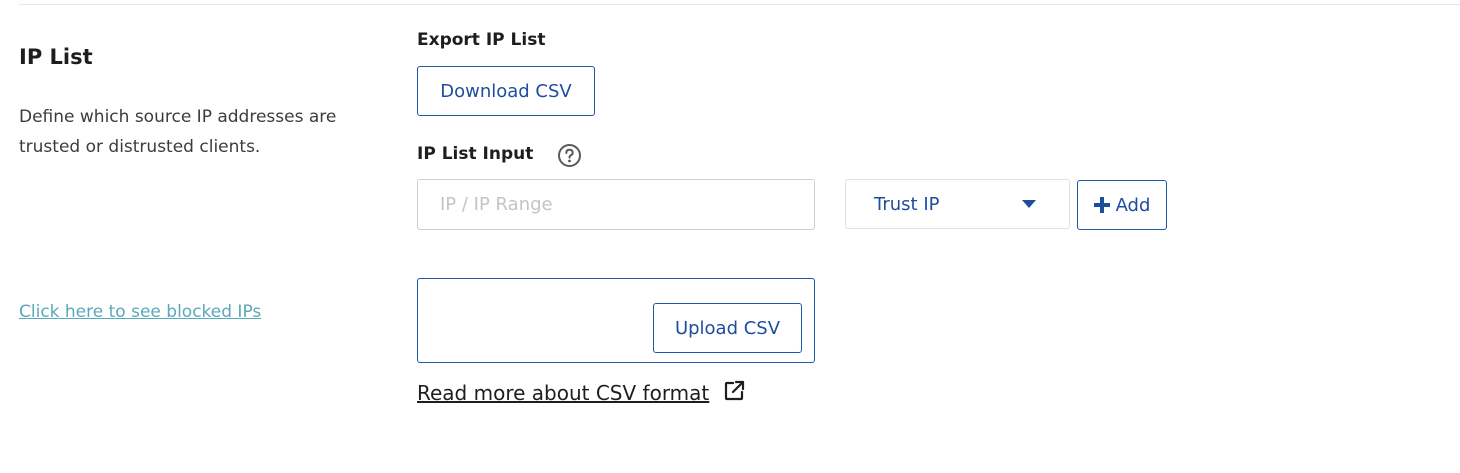 This screenshot has height=473, width=1460. I want to click on export-ip-list-label: Export IP List, so click(481, 40).